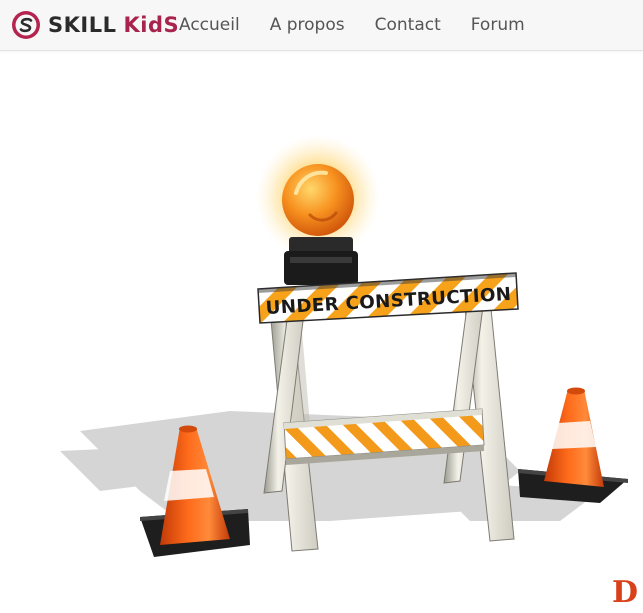 The height and width of the screenshot is (613, 643). Describe the element at coordinates (26, 25) in the screenshot. I see `circle-s-logo-icon` at that location.